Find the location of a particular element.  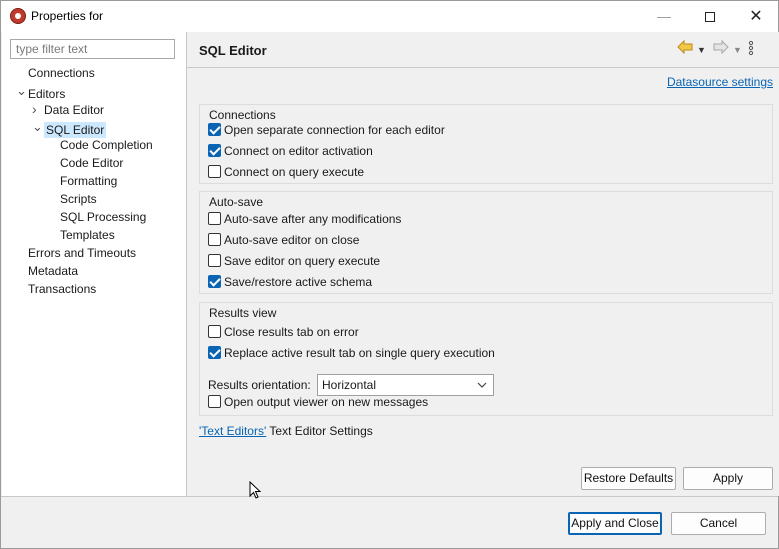

tree-item-sql-editor: ⌄ SQL Editor is located at coordinates (69, 128).